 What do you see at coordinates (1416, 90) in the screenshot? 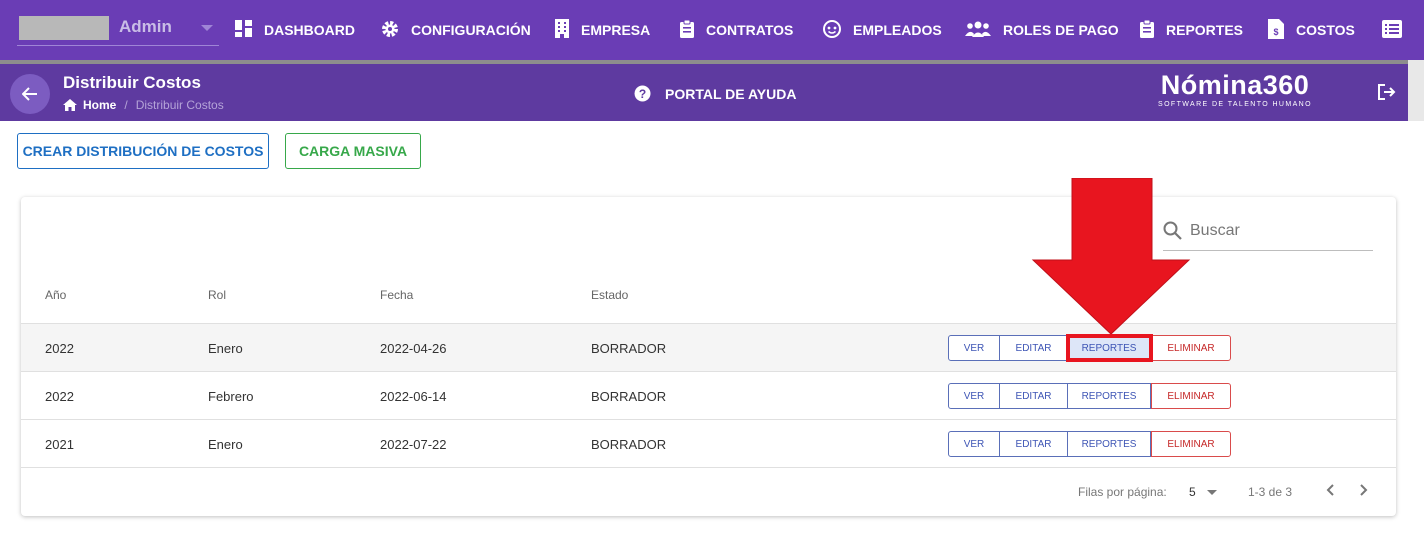
I see `scrollbar` at bounding box center [1416, 90].